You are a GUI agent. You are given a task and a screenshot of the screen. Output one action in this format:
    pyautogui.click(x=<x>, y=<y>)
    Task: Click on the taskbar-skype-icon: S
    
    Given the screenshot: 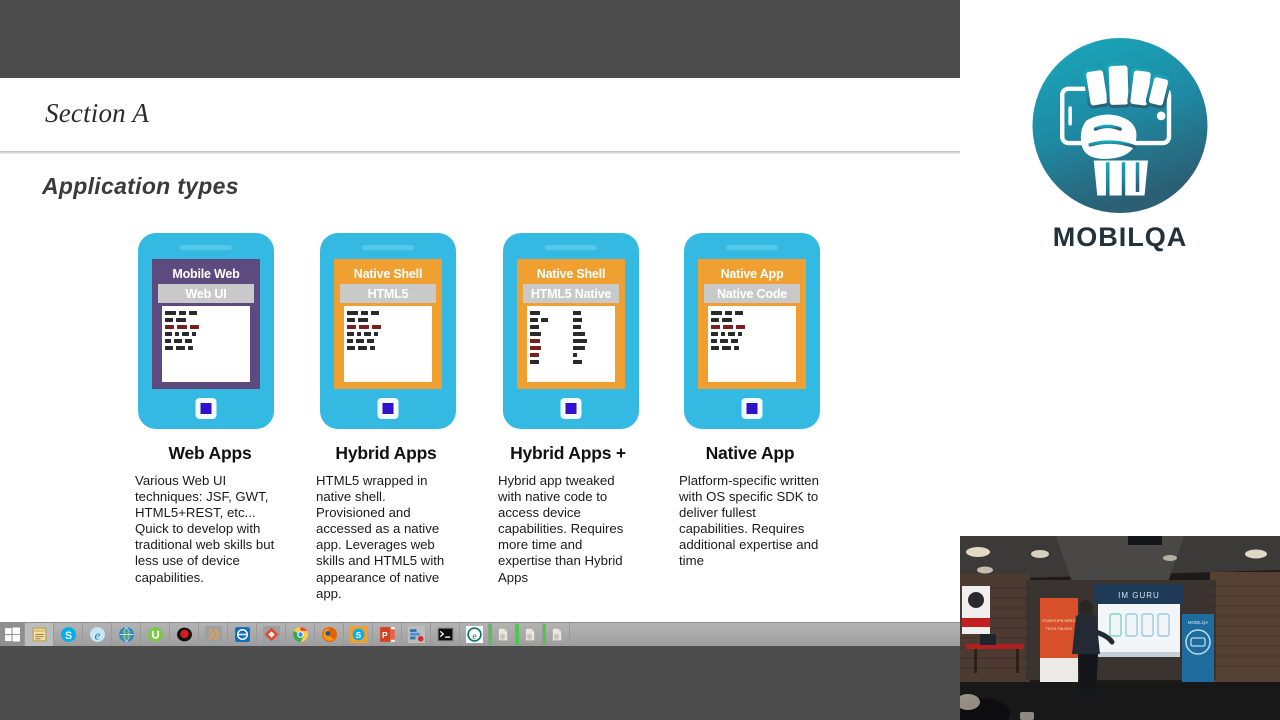 What is the action you would take?
    pyautogui.click(x=68, y=634)
    